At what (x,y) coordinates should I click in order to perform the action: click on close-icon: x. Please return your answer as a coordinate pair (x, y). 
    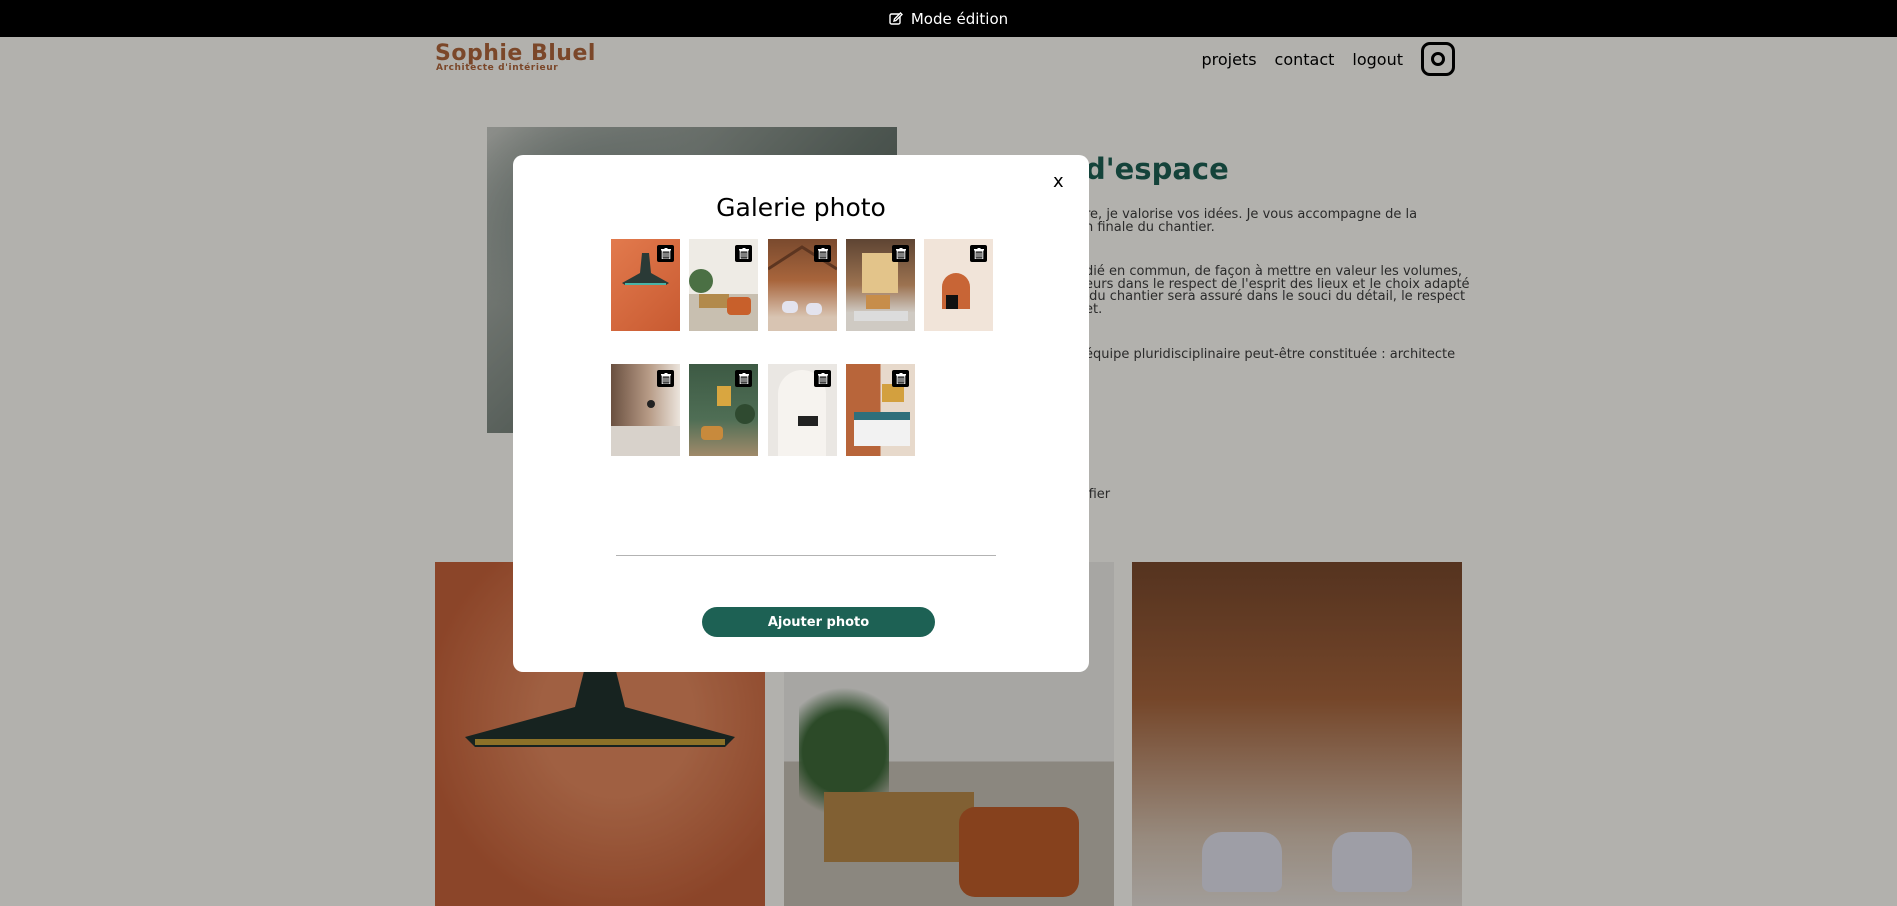
    Looking at the image, I should click on (1058, 181).